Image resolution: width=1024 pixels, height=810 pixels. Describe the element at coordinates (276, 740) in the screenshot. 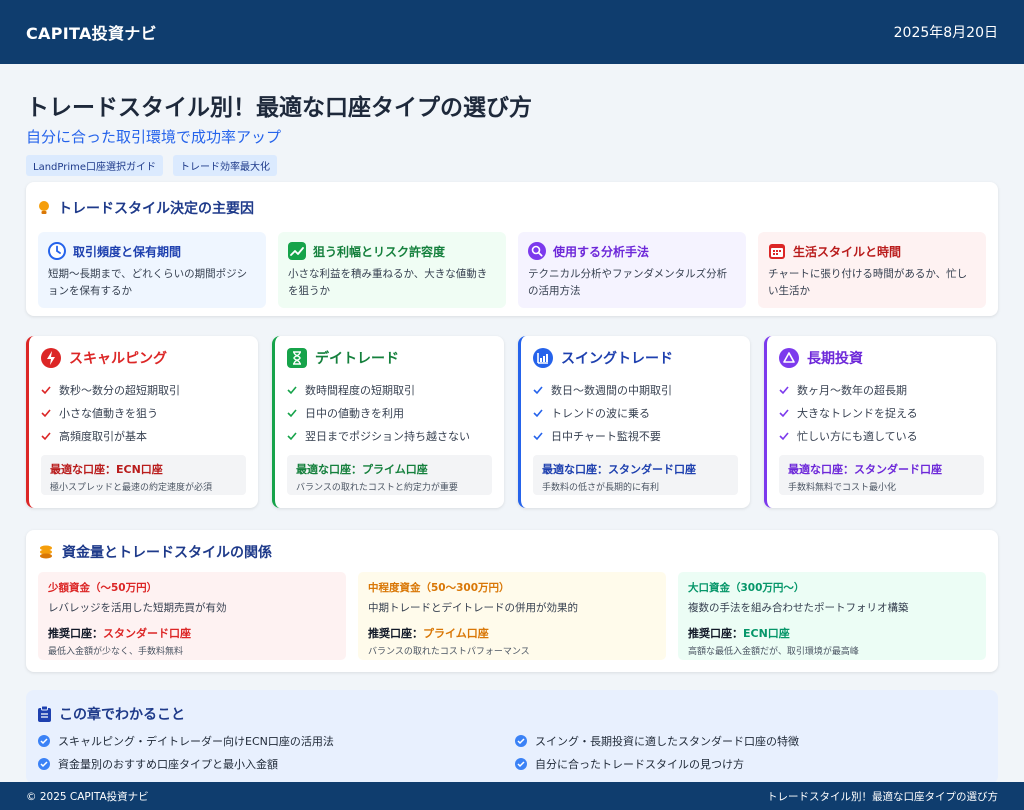

I see `summary-item: スキャルピング・デイトレーダー向けECN口座の活用法` at that location.